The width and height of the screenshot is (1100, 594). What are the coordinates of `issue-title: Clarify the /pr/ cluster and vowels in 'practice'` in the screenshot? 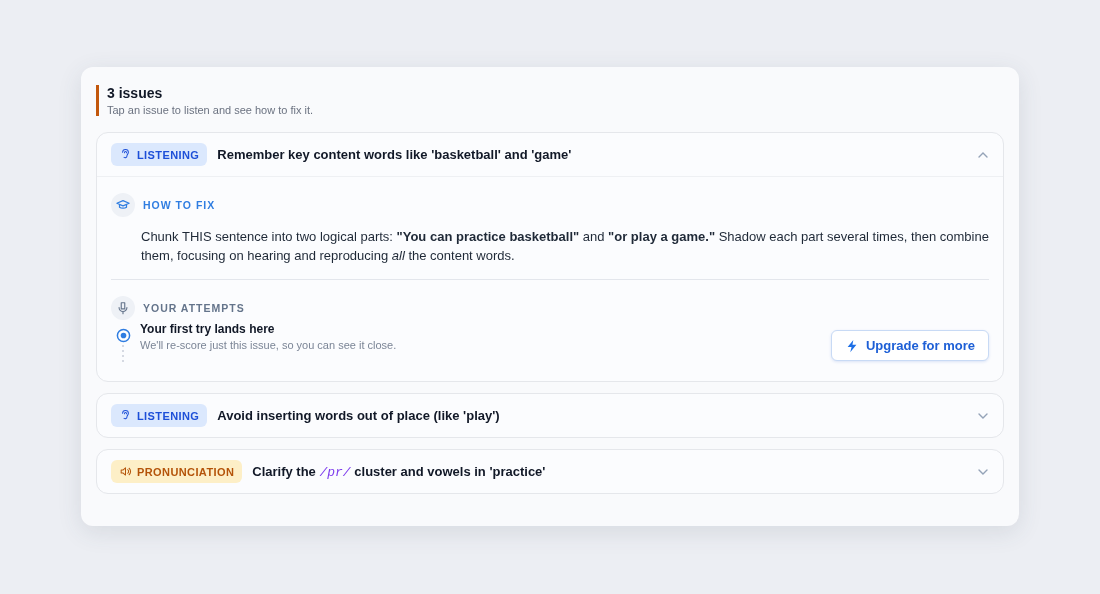 It's located at (609, 471).